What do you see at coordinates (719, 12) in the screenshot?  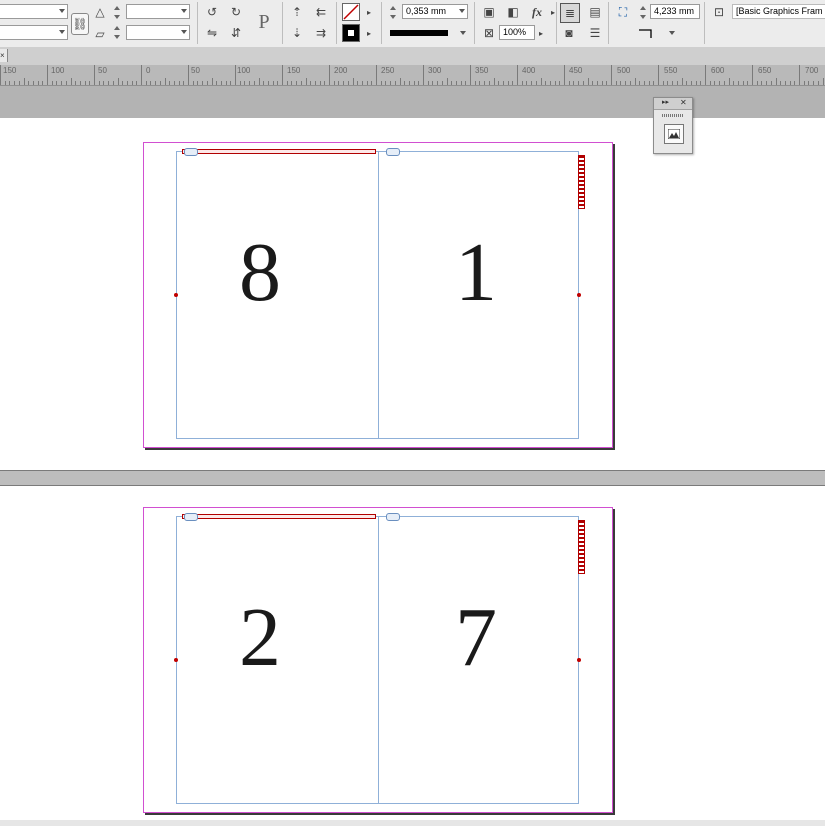 I see `object-style-icon: ⊡` at bounding box center [719, 12].